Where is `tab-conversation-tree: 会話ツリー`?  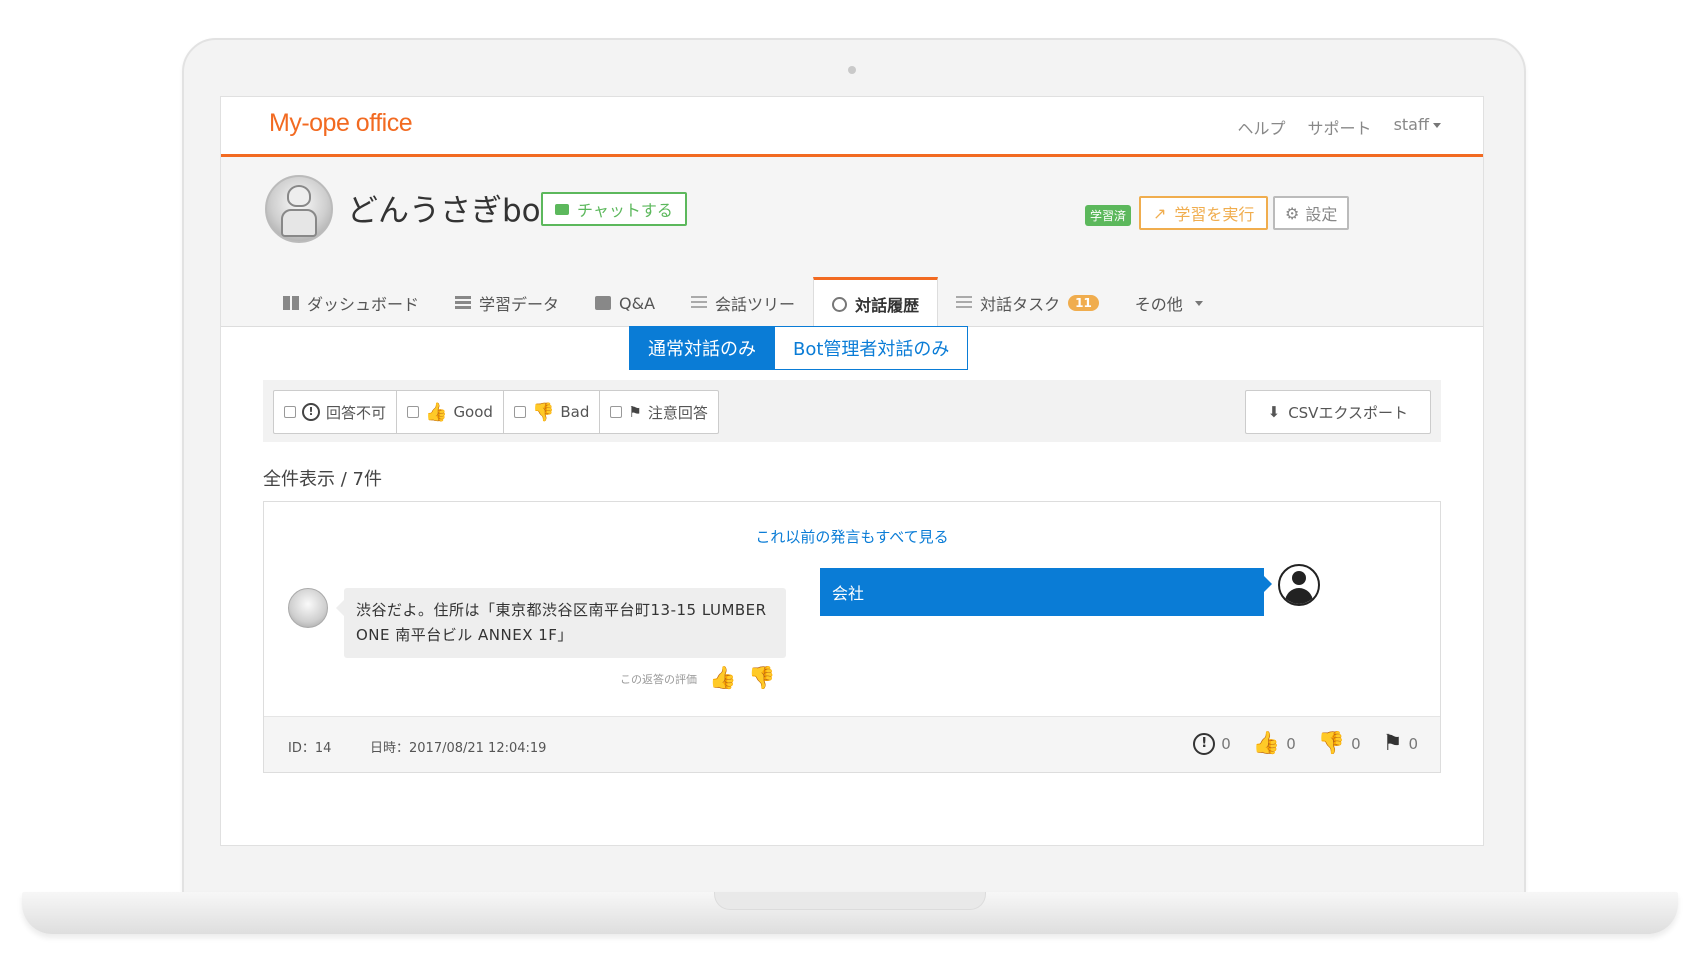
tab-conversation-tree: 会話ツリー is located at coordinates (743, 303).